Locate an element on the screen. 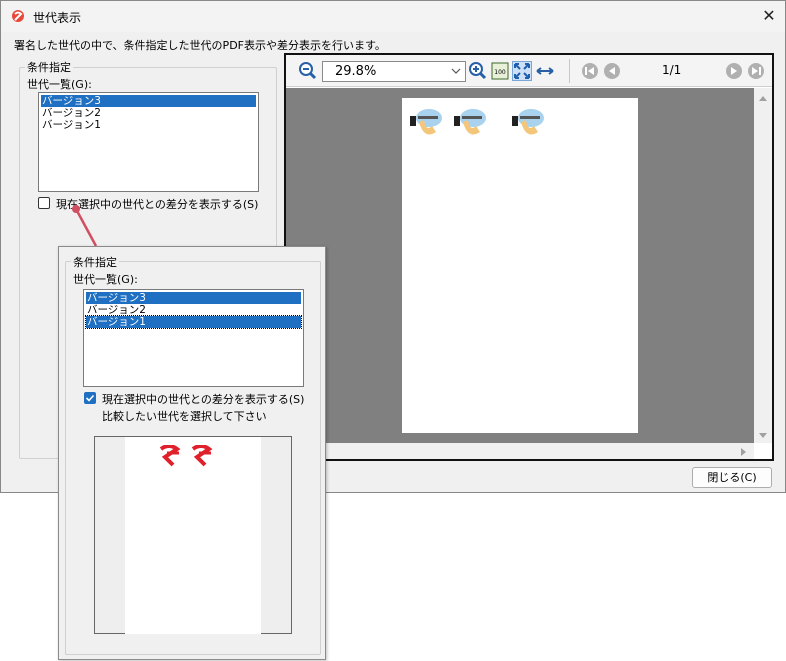  diff-preview is located at coordinates (193, 535).